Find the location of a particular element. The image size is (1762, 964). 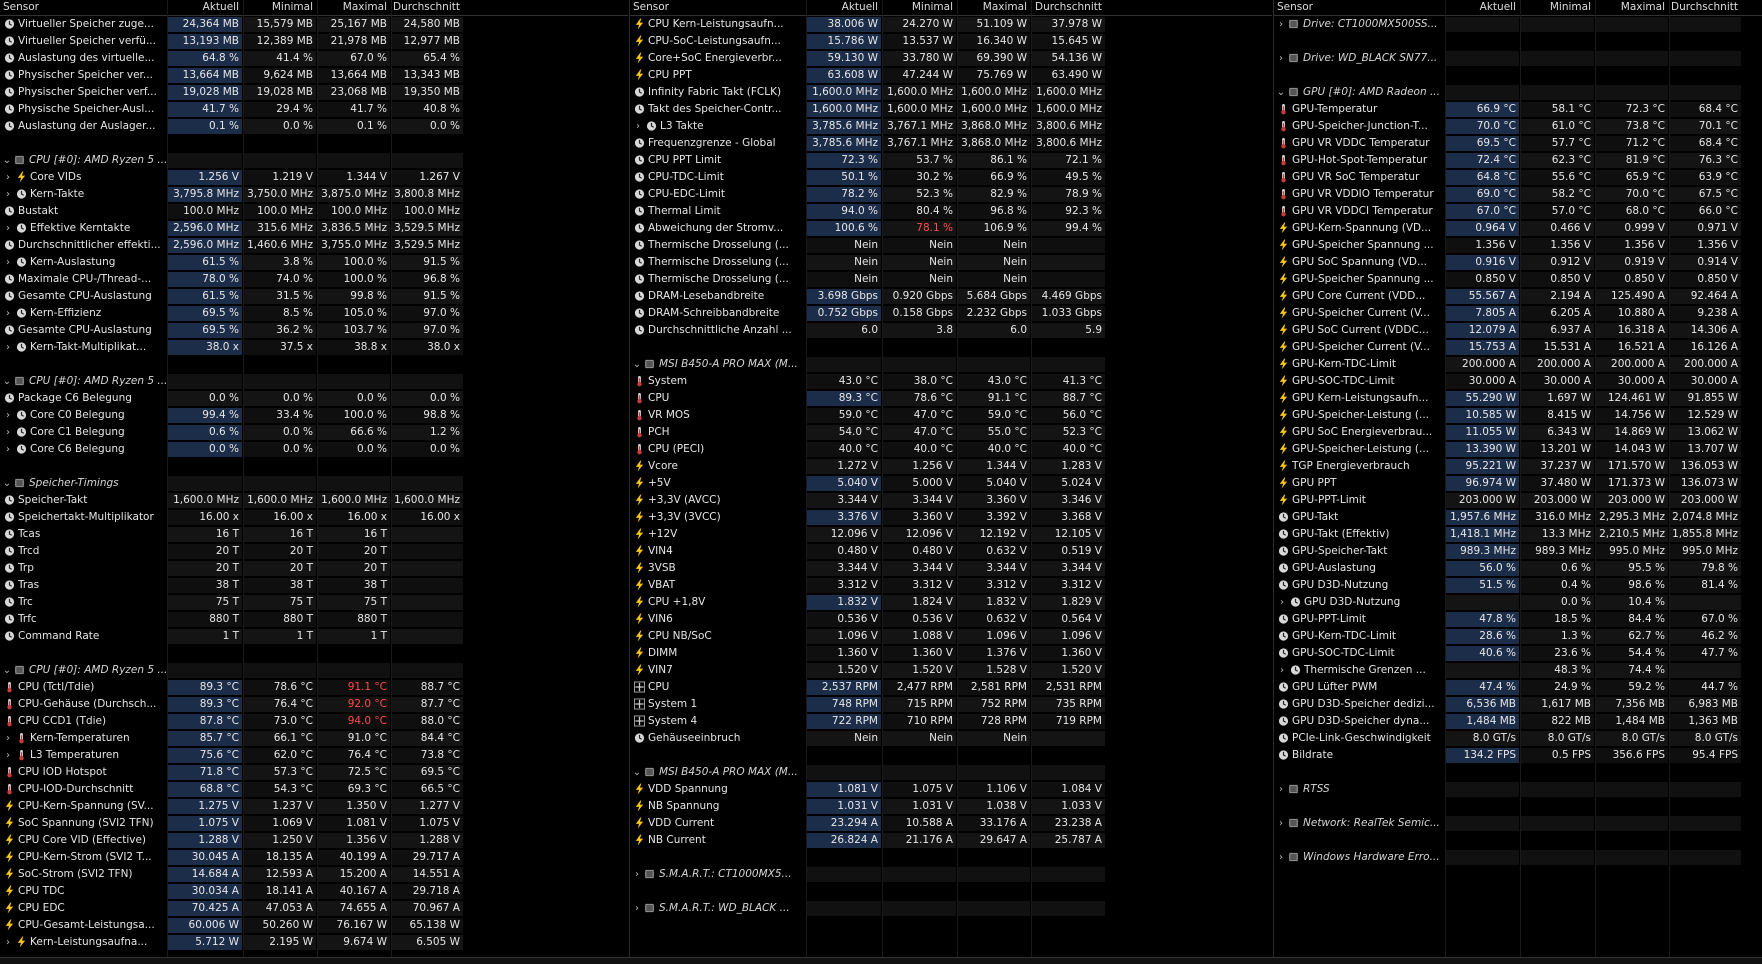

sensor-row: Thermische Drosselung (... Nein Nein Nein is located at coordinates (951, 245).